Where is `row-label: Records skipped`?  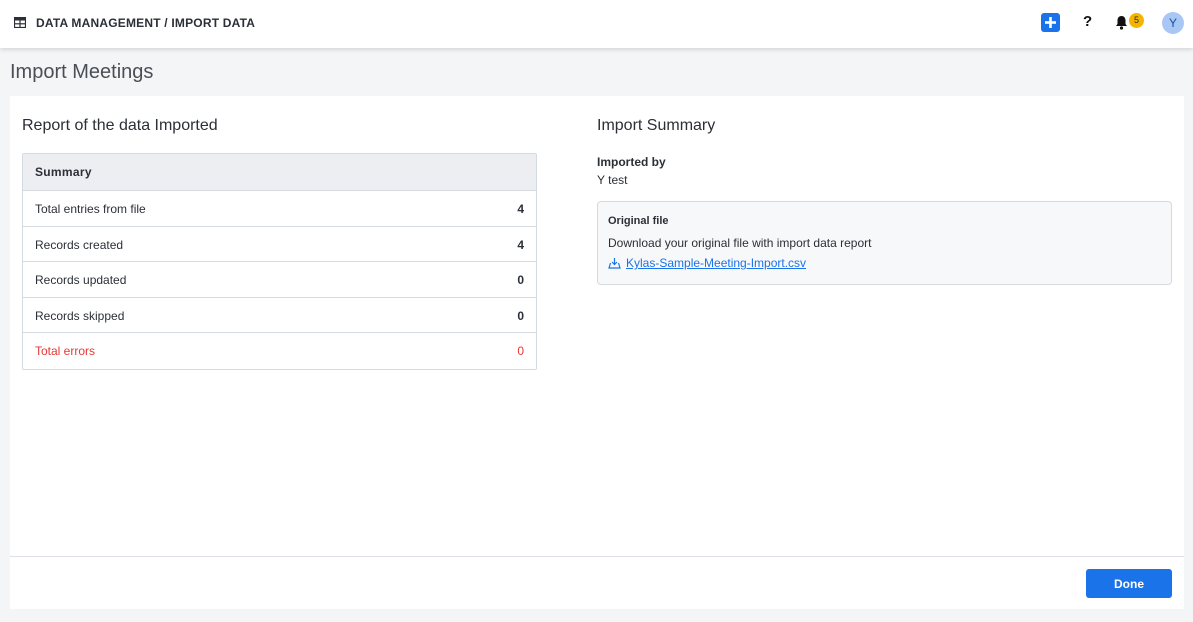 row-label: Records skipped is located at coordinates (80, 315).